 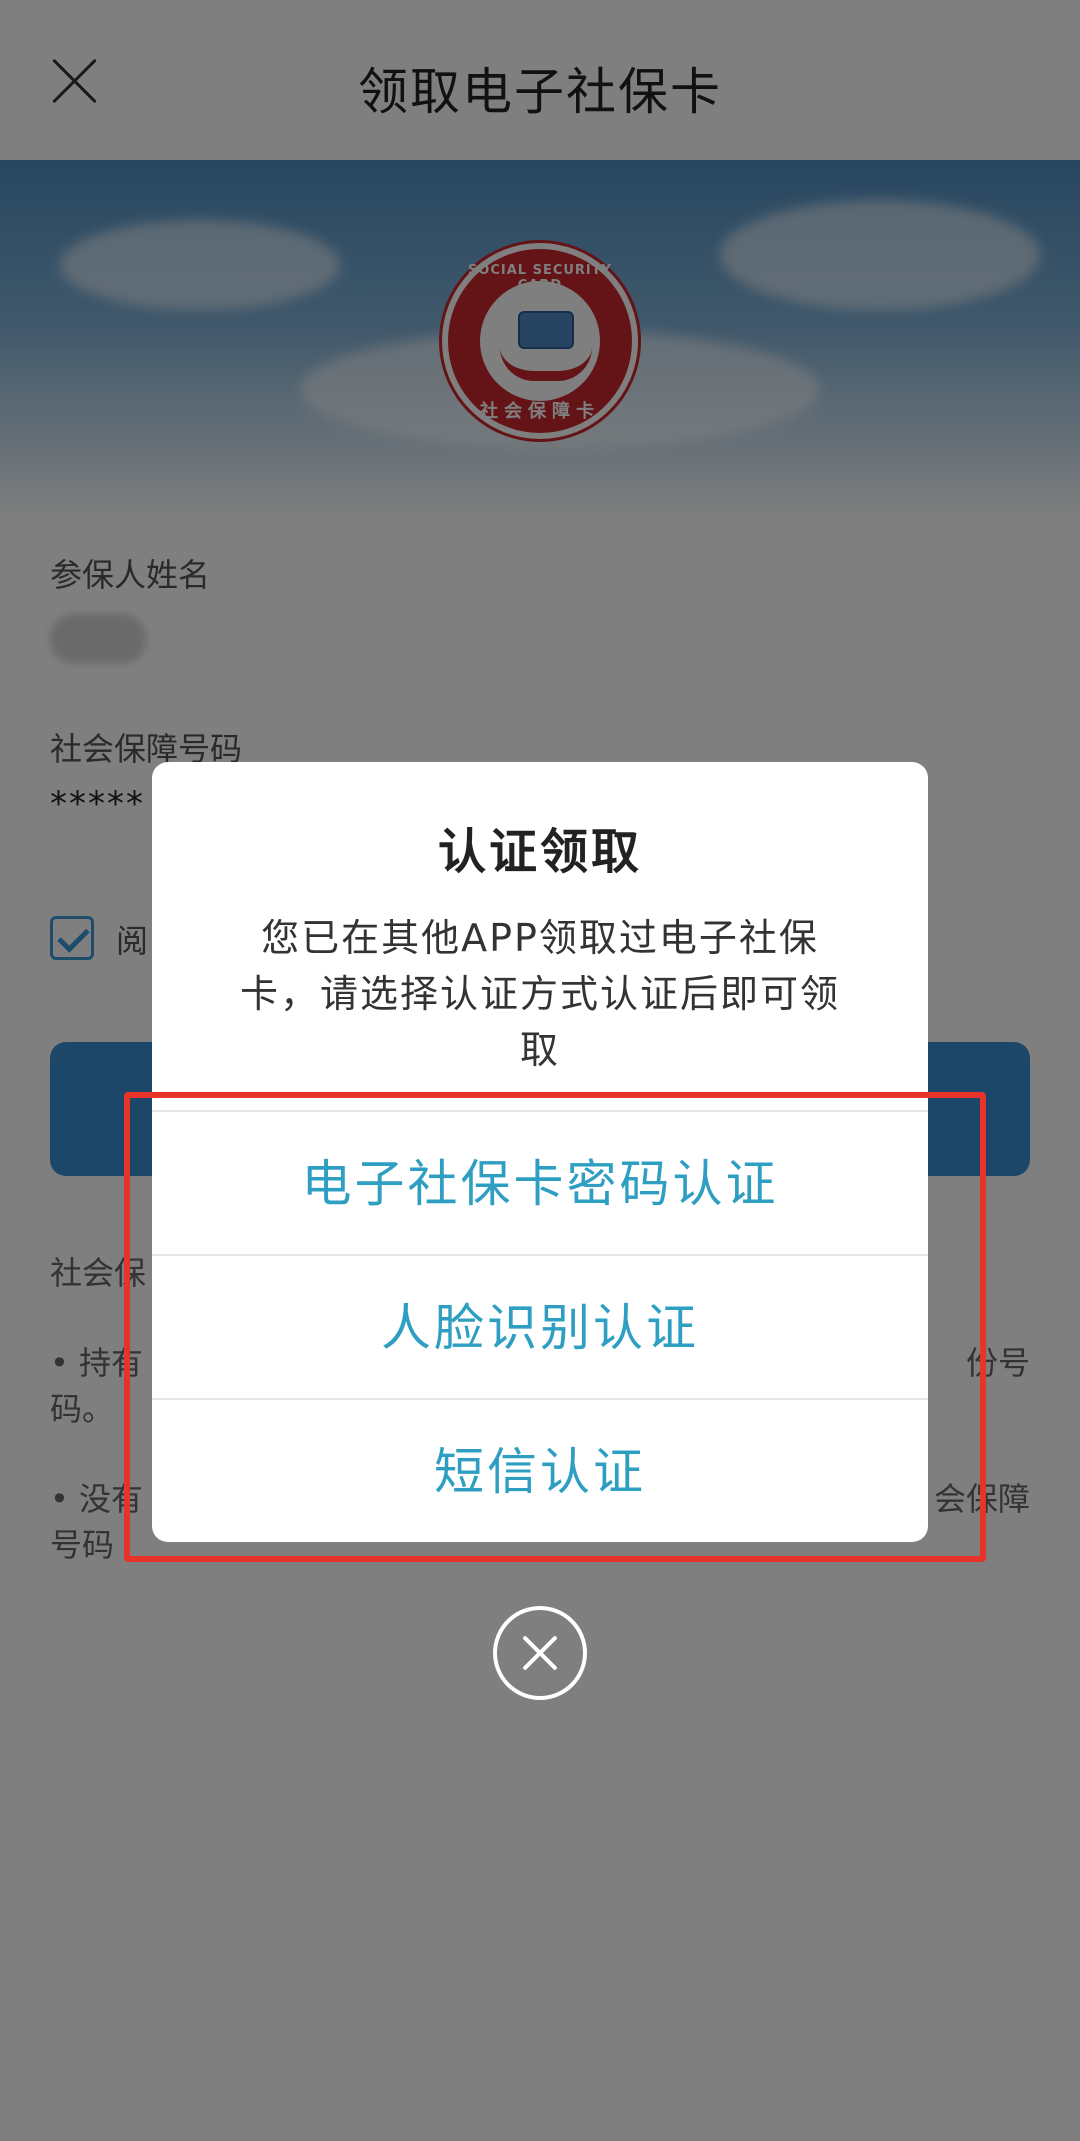 What do you see at coordinates (540, 1653) in the screenshot?
I see `close-circle-icon` at bounding box center [540, 1653].